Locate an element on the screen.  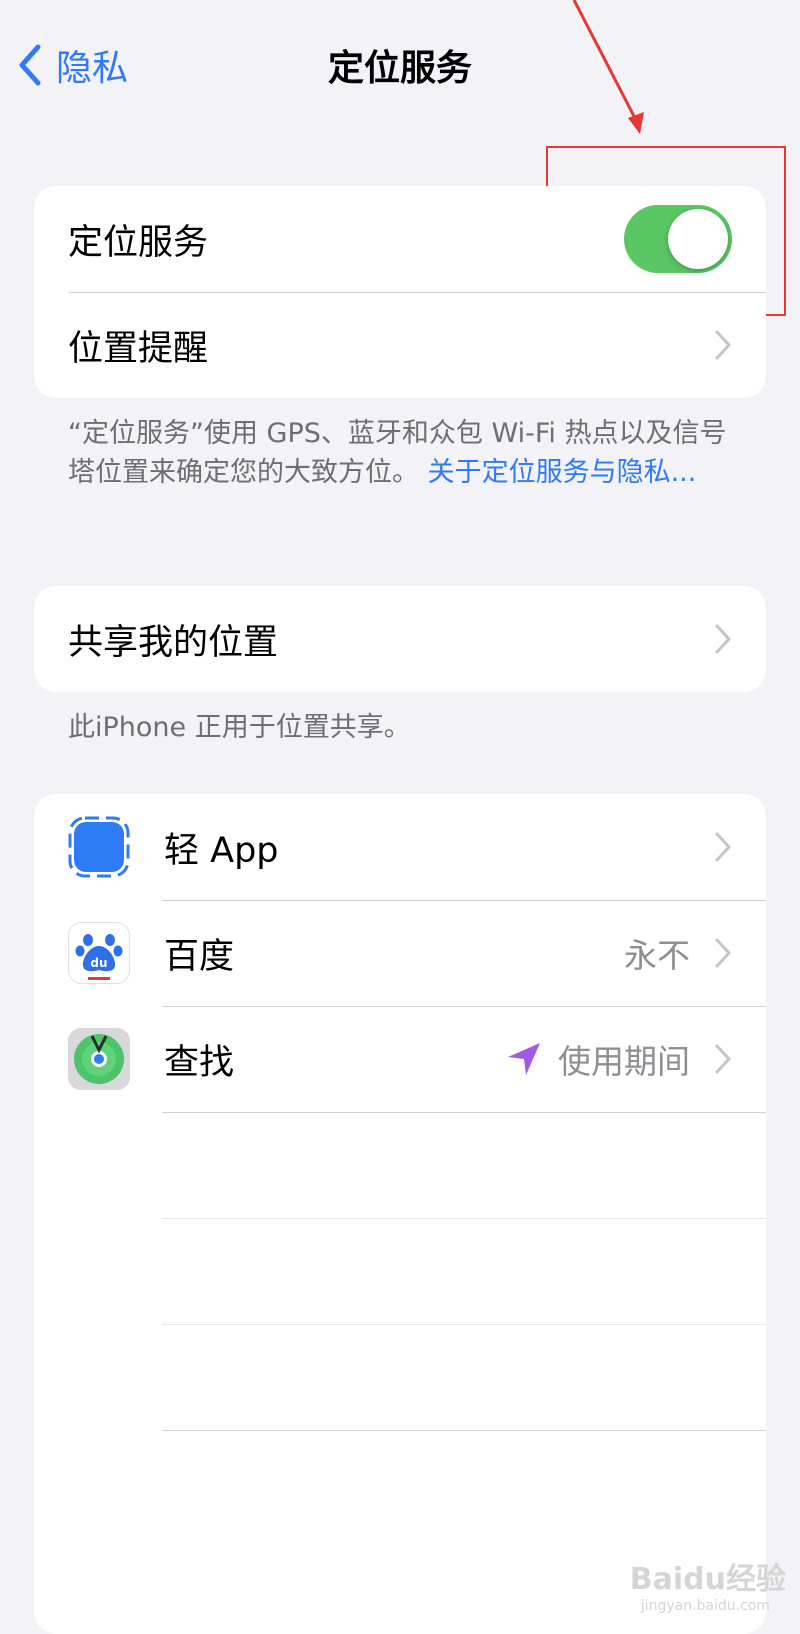
app-name: 轻 App is located at coordinates (221, 850).